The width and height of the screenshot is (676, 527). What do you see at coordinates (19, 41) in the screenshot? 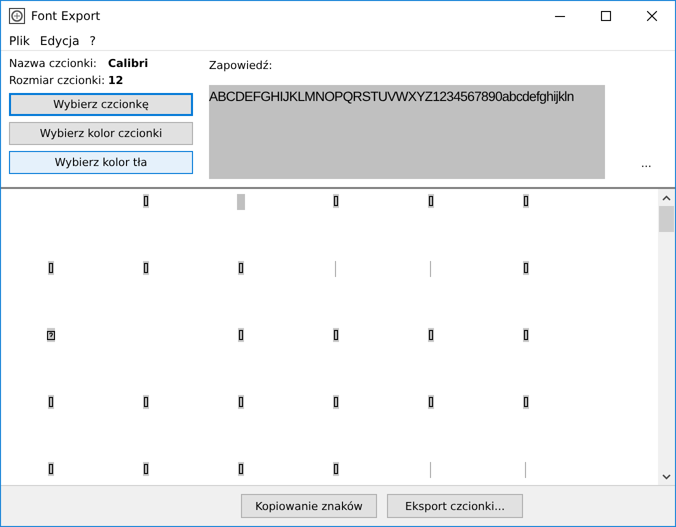
I see `menu-item: Plik` at bounding box center [19, 41].